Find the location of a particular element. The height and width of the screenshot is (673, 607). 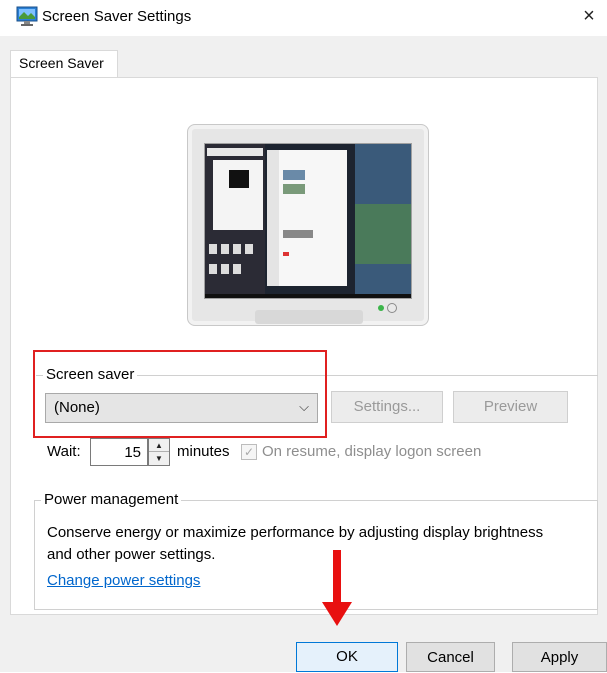

tab-screen-saver: Screen Saver is located at coordinates (64, 64).